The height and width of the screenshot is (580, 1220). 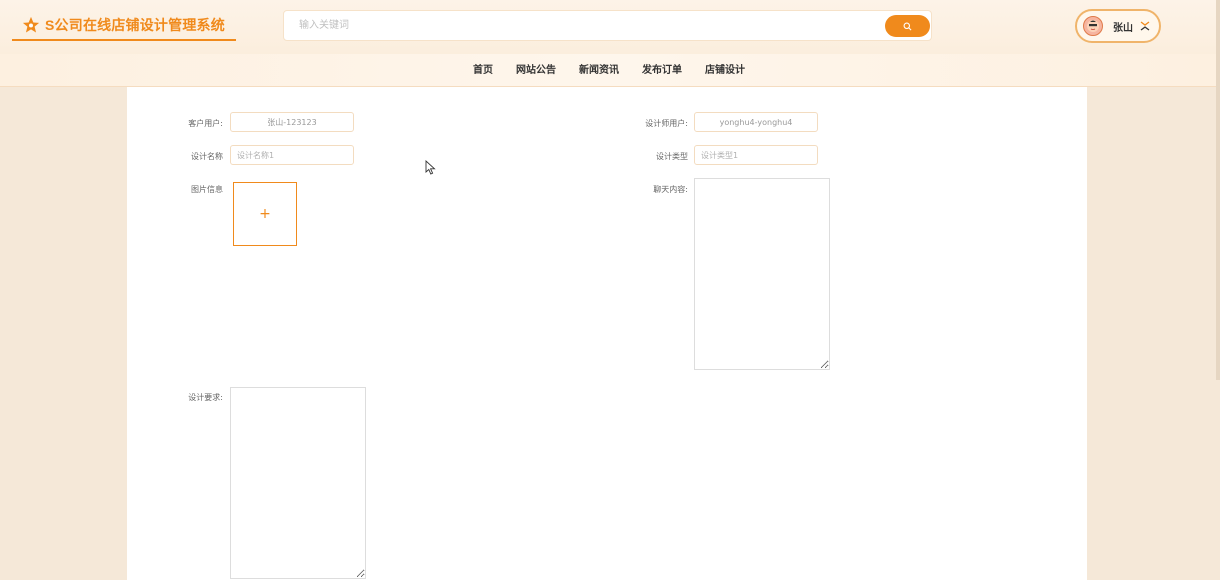 I want to click on design-type-label: 设计类型, so click(x=672, y=156).